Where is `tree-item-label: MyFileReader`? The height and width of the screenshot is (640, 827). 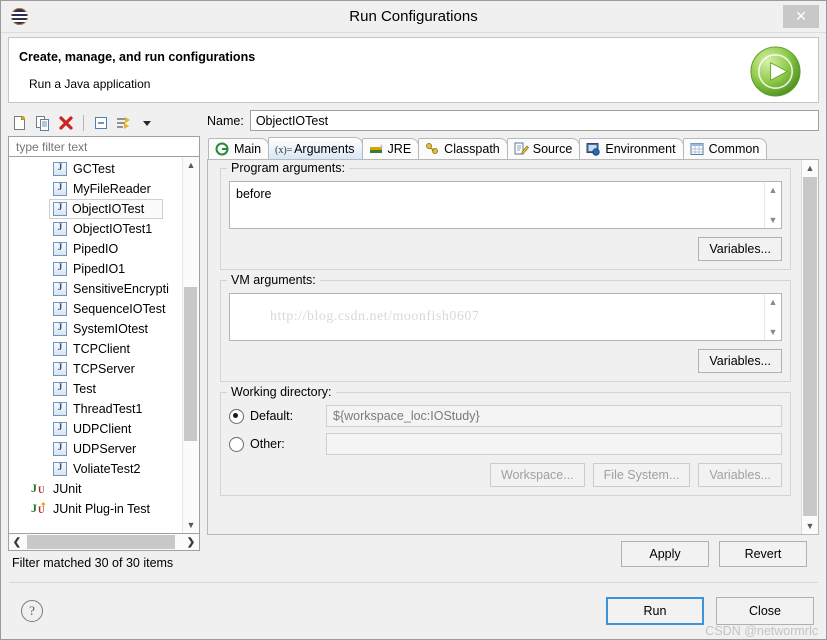
tree-item-label: MyFileReader is located at coordinates (112, 189).